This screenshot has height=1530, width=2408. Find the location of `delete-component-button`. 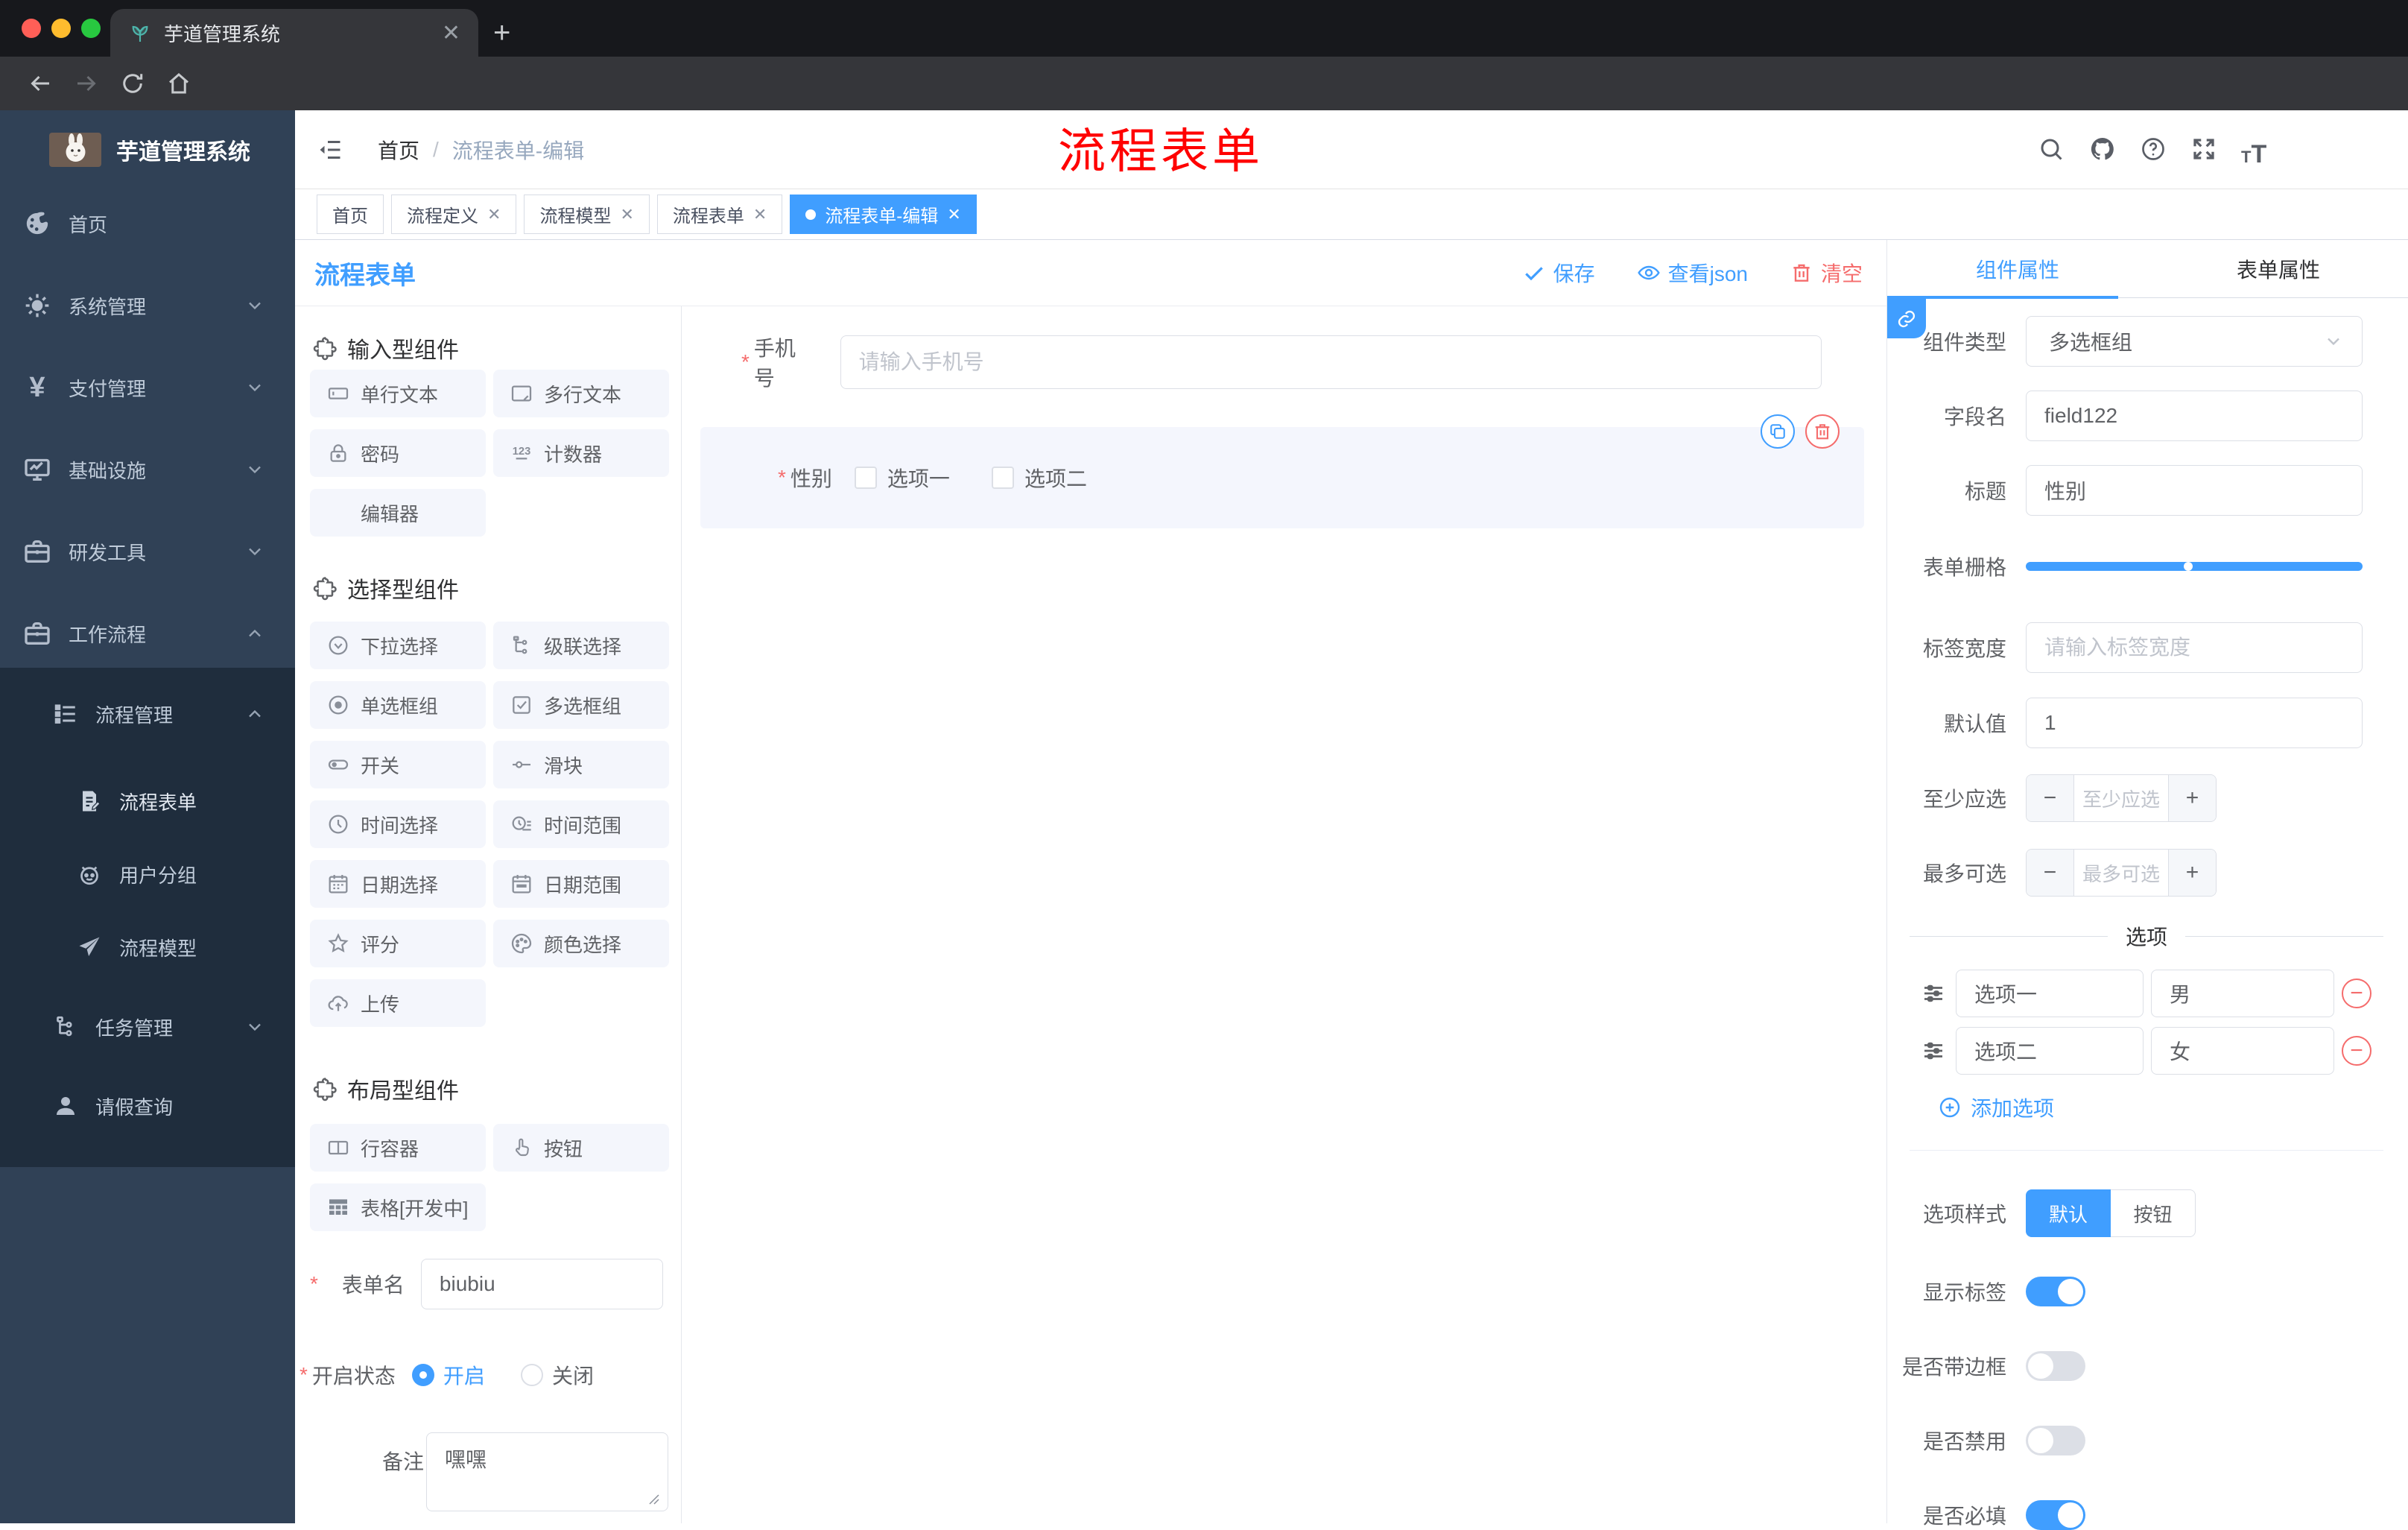

delete-component-button is located at coordinates (1822, 431).